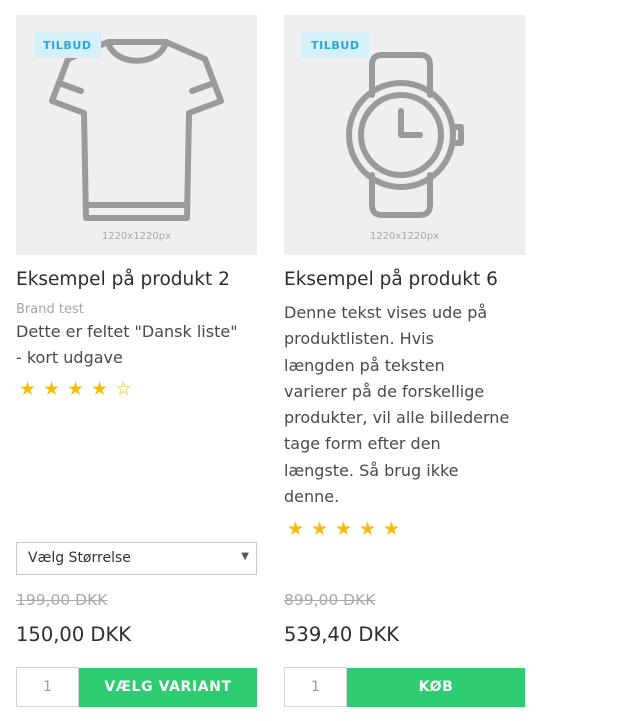  What do you see at coordinates (362, 444) in the screenshot?
I see `description-line: tage form efter den` at bounding box center [362, 444].